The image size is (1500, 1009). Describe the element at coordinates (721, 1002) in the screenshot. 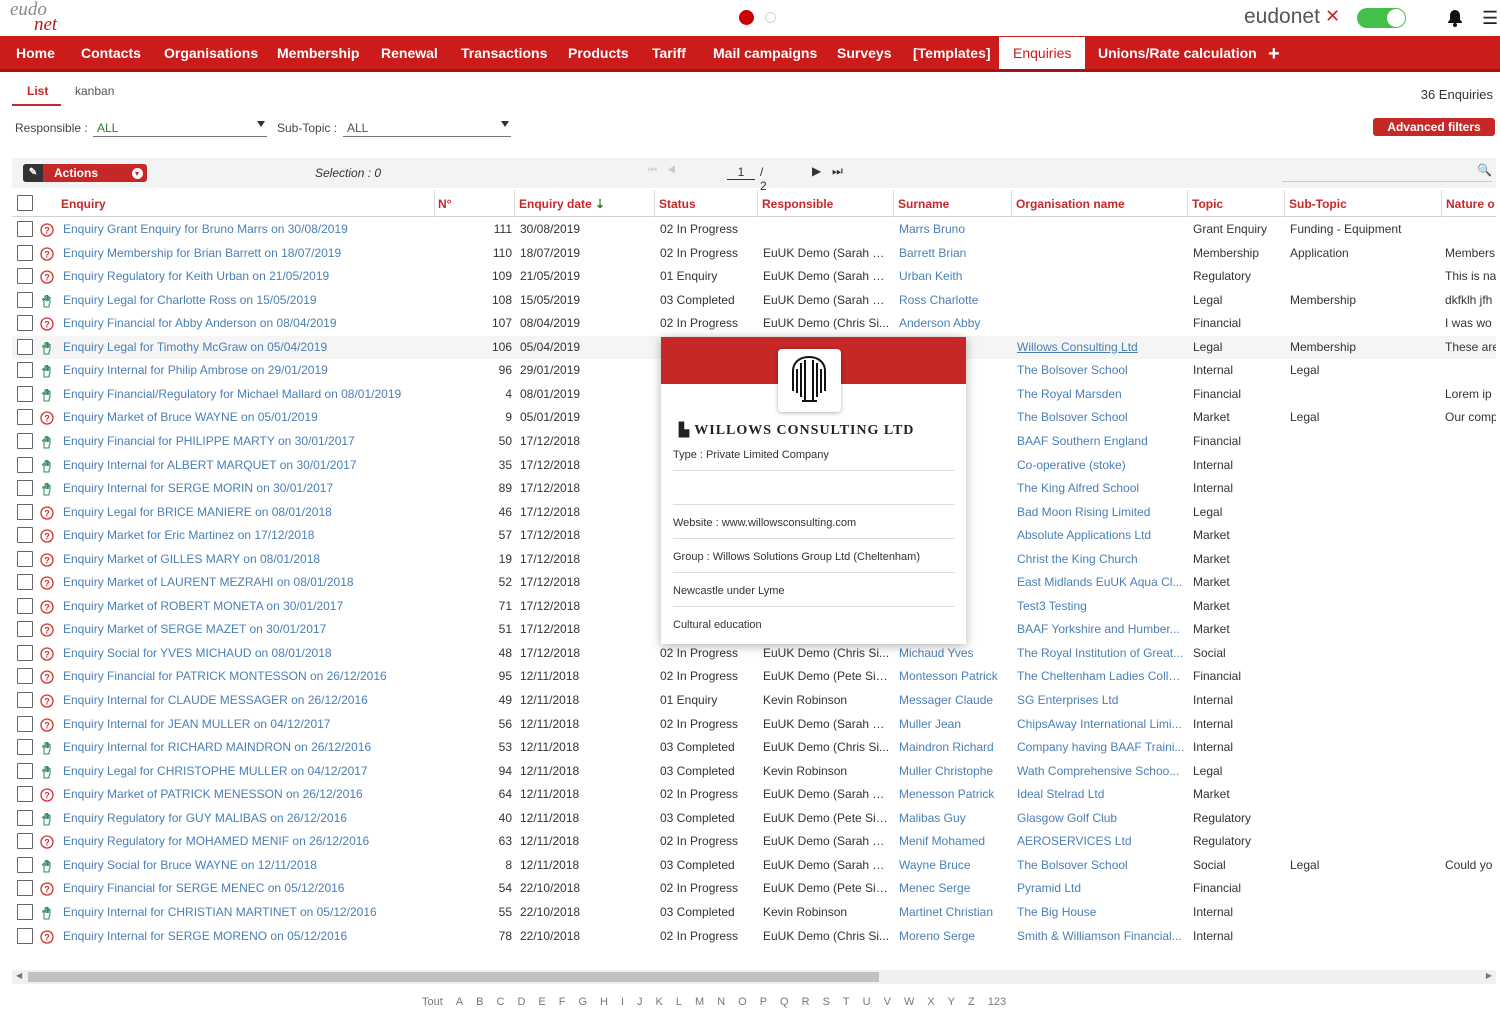

I see `alphabet-letter: N` at that location.